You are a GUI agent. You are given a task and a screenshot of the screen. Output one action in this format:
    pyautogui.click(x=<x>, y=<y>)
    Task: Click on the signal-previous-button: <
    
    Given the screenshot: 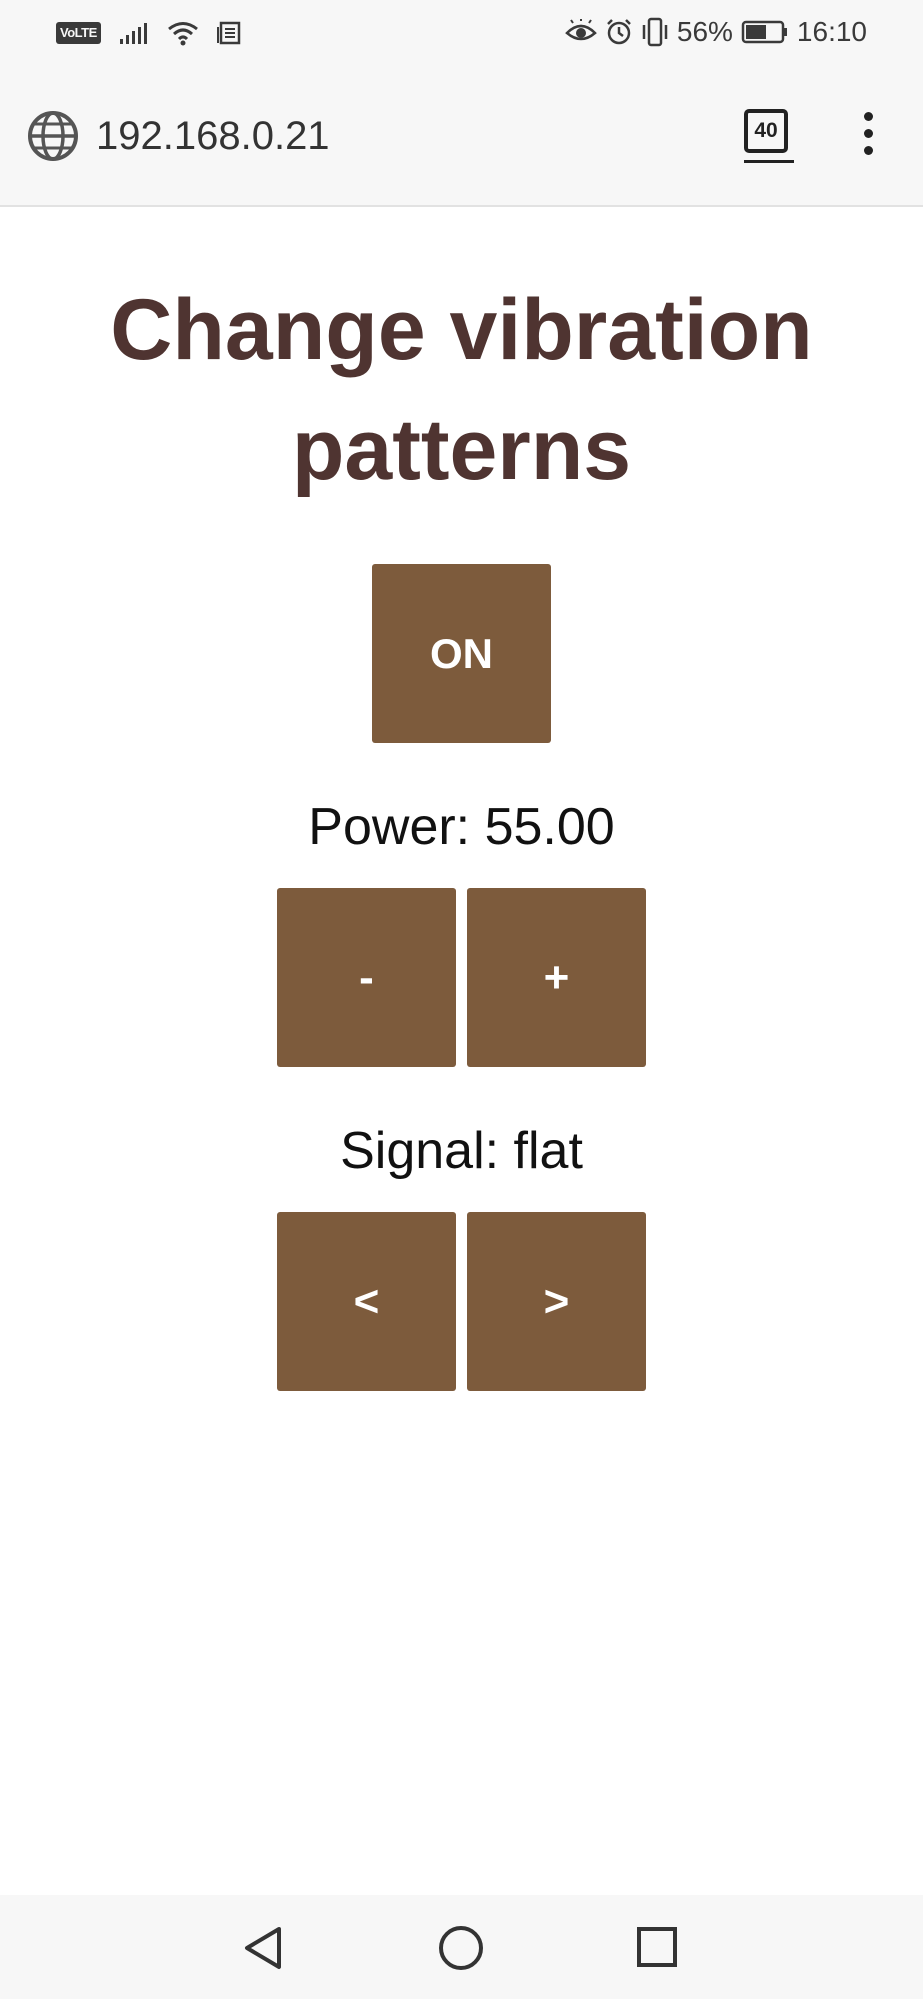 What is the action you would take?
    pyautogui.click(x=366, y=1301)
    